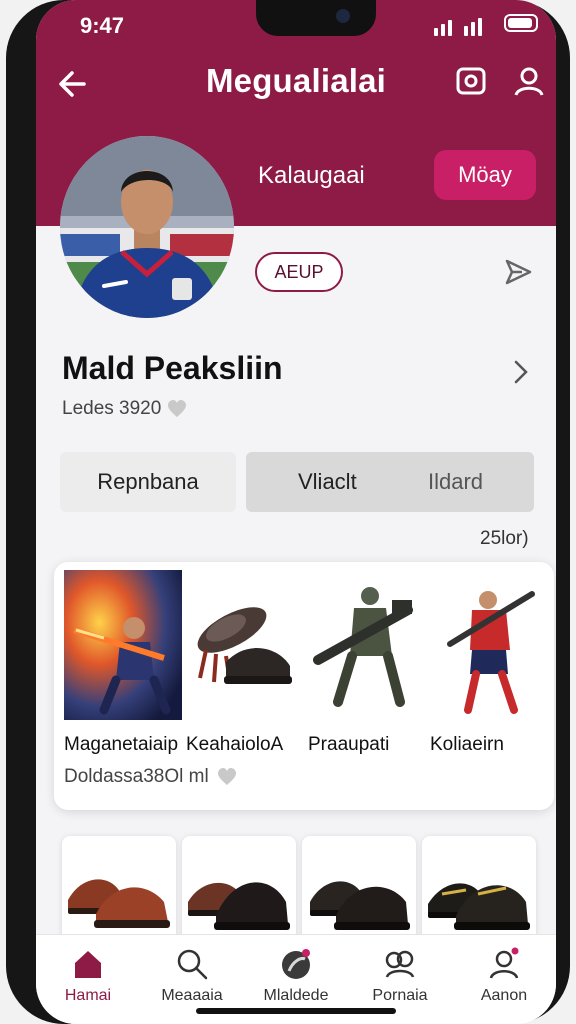 The height and width of the screenshot is (1024, 576). I want to click on tab-home: Hamai, so click(88, 975).